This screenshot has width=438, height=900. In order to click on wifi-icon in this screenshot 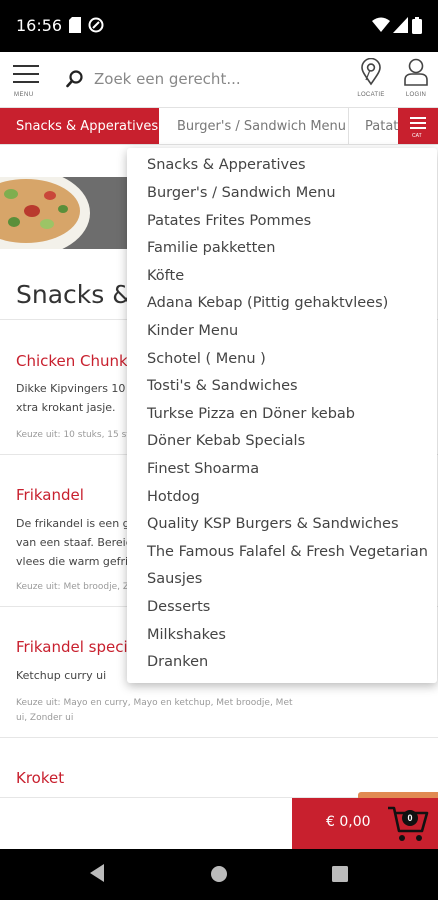, I will do `click(381, 27)`.